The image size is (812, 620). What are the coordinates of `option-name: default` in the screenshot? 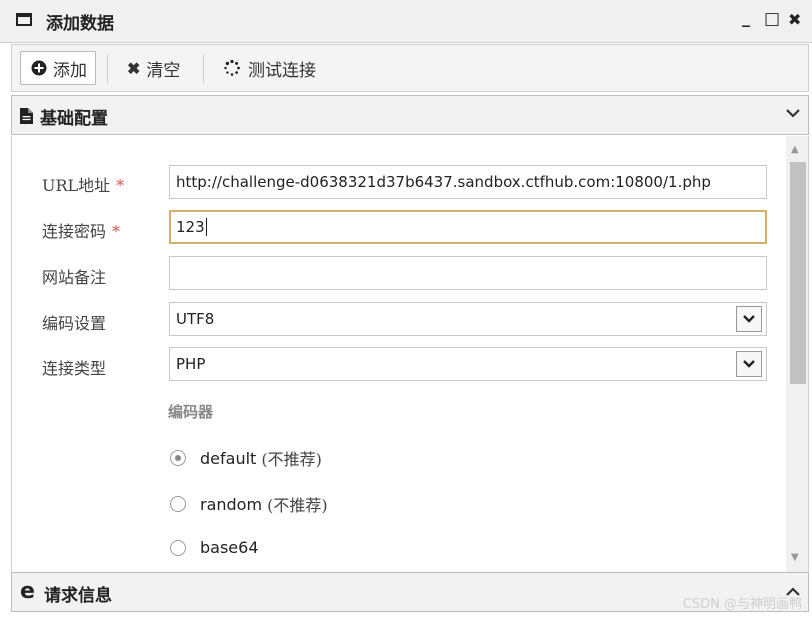 It's located at (228, 458).